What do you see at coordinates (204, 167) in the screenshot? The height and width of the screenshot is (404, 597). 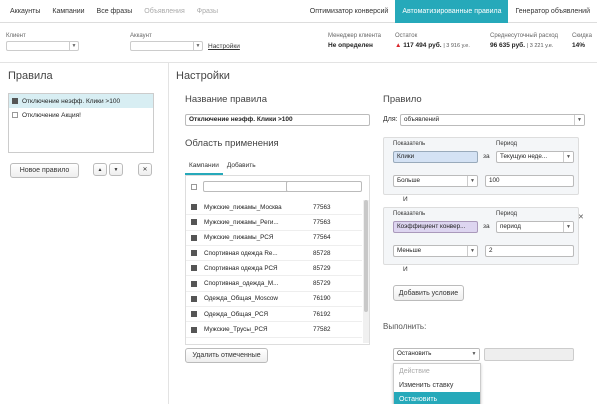 I see `tab-campaigns: Кампании` at bounding box center [204, 167].